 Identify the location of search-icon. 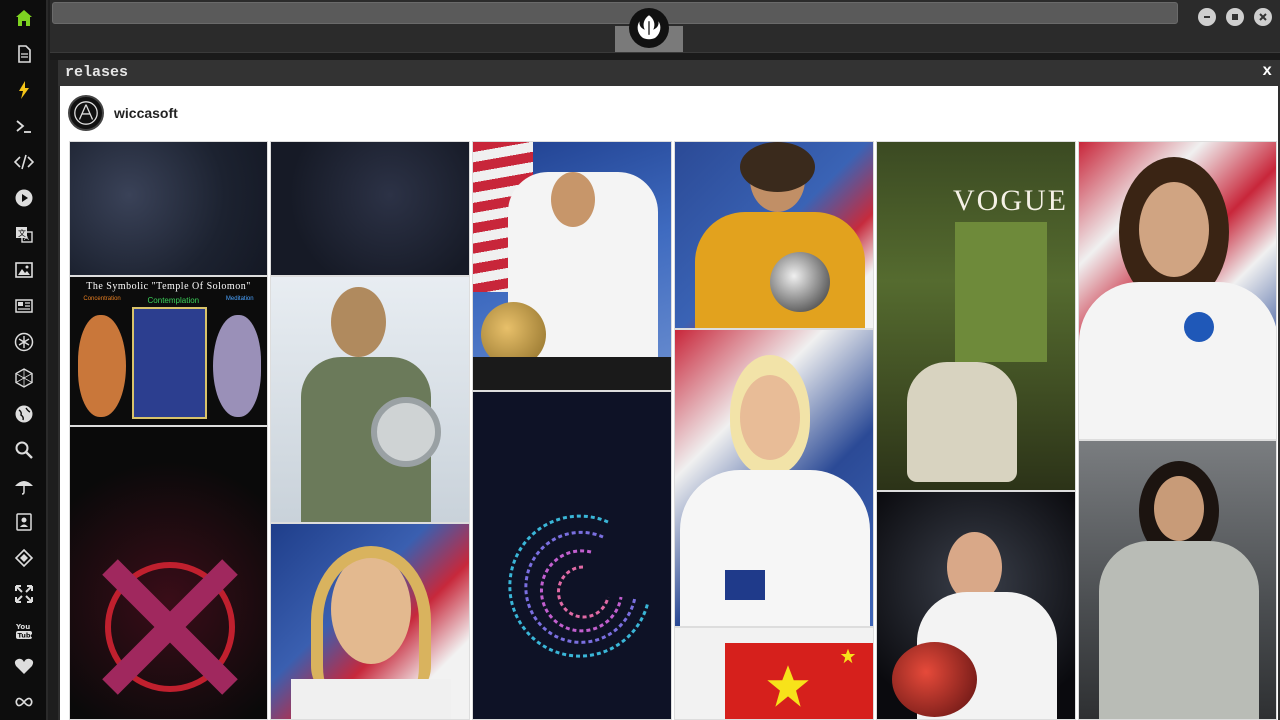
(24, 450).